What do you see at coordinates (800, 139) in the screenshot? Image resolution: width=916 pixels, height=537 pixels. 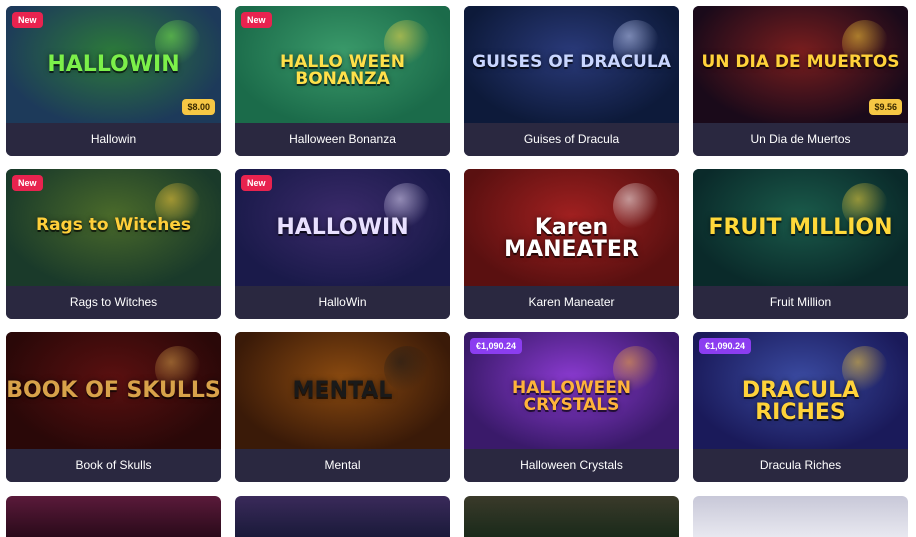 I see `game-title: Un Dia de Muertos` at bounding box center [800, 139].